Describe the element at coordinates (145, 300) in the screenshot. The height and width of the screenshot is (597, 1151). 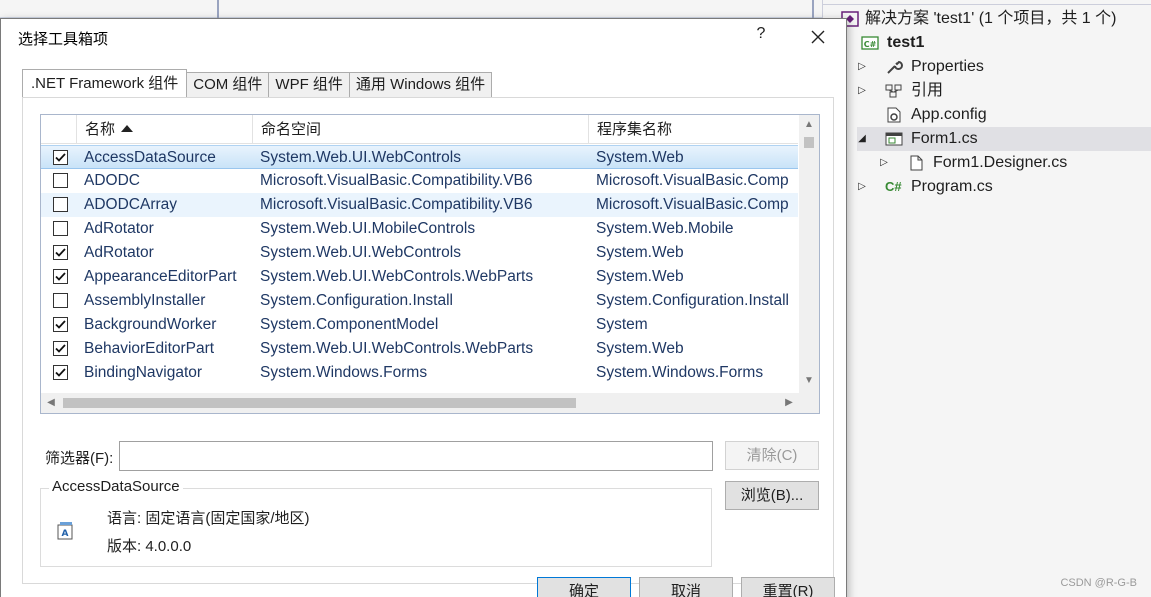
I see `cell-name: AssemblyInstaller` at that location.